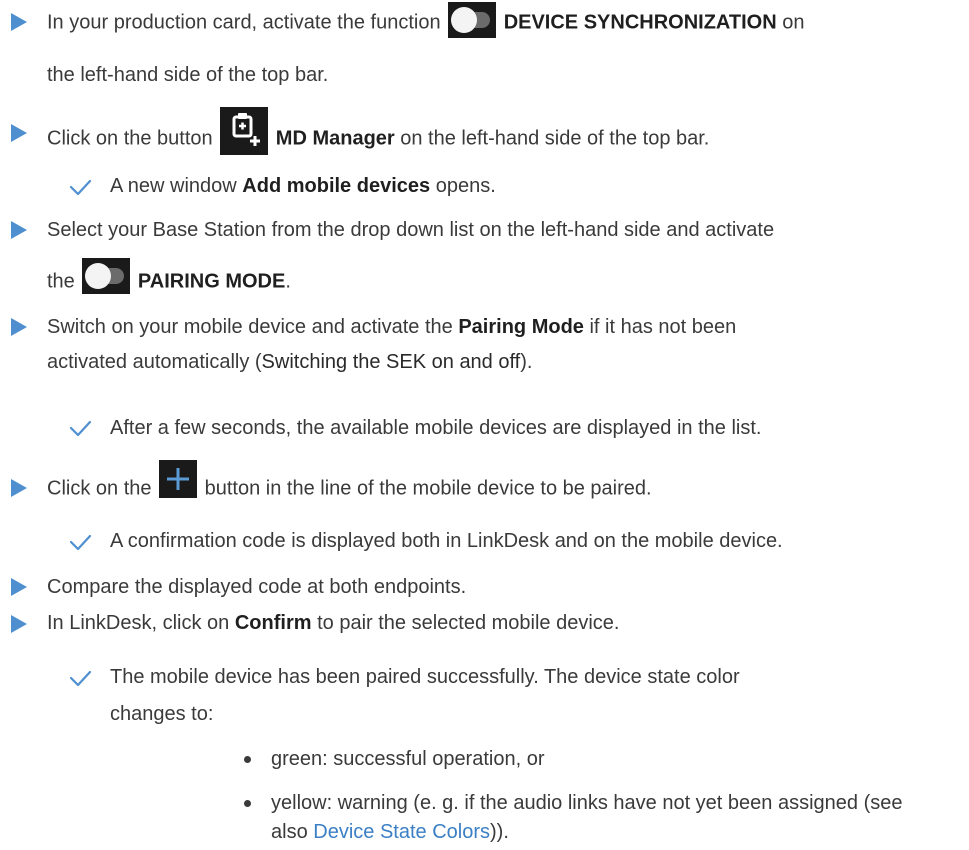  Describe the element at coordinates (154, 362) in the screenshot. I see `step-4-line-2-text: activated automatically (` at that location.